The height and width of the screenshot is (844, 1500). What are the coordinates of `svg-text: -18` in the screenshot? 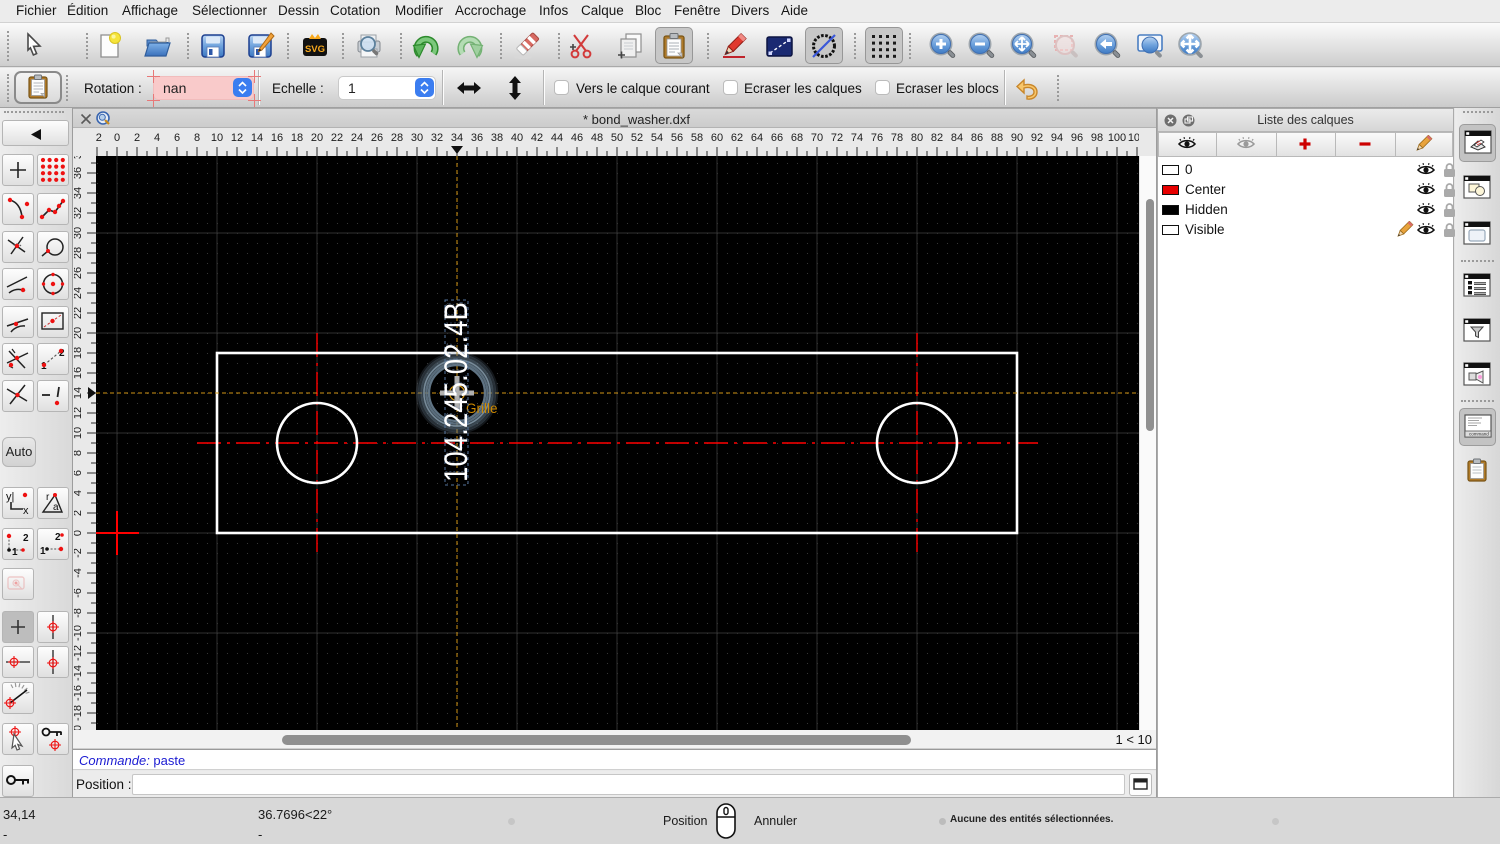 It's located at (79, 713).